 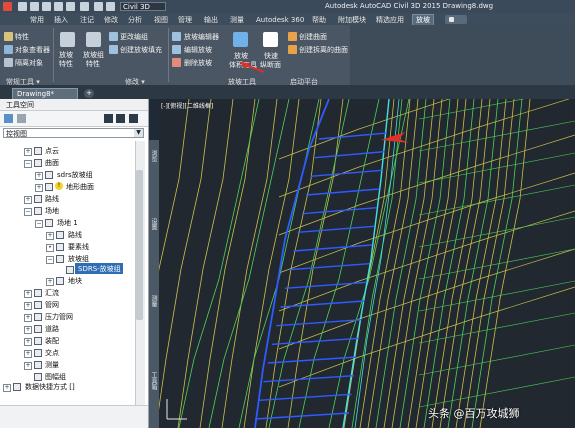 What do you see at coordinates (120, 118) in the screenshot?
I see `toggle-icon` at bounding box center [120, 118].